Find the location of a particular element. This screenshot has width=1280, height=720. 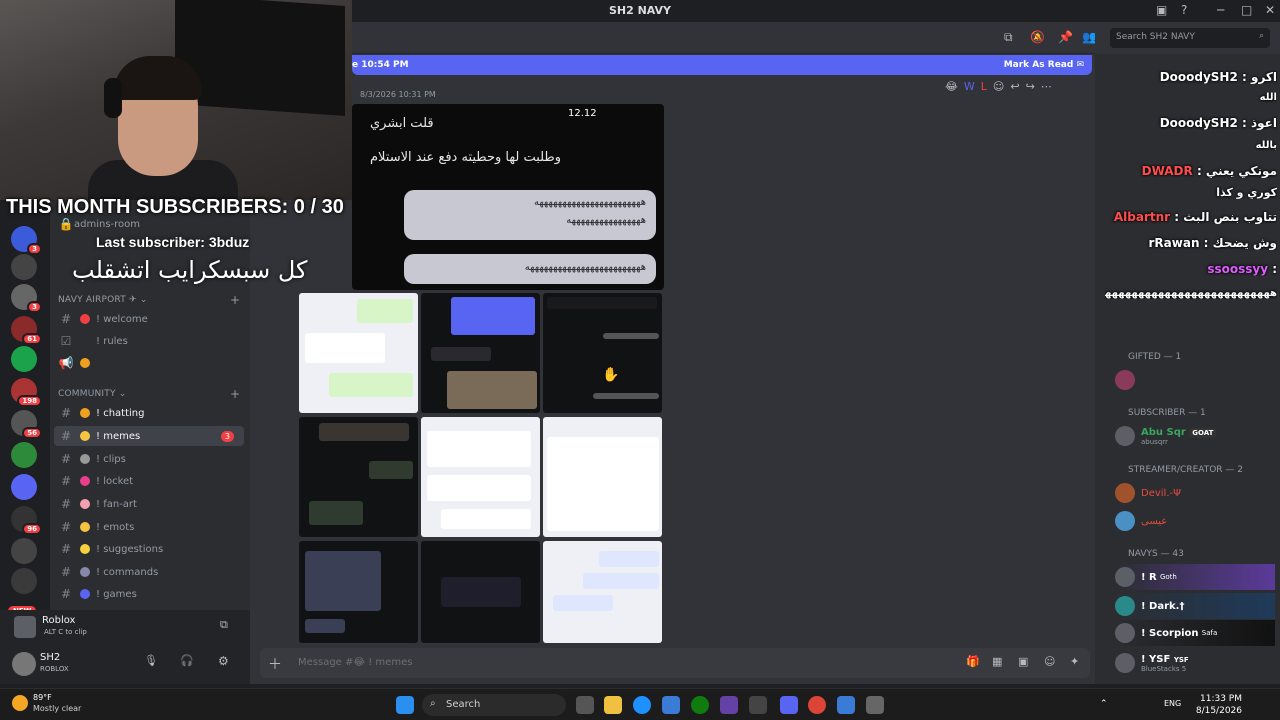

member-item: عيسى is located at coordinates (1195, 521).